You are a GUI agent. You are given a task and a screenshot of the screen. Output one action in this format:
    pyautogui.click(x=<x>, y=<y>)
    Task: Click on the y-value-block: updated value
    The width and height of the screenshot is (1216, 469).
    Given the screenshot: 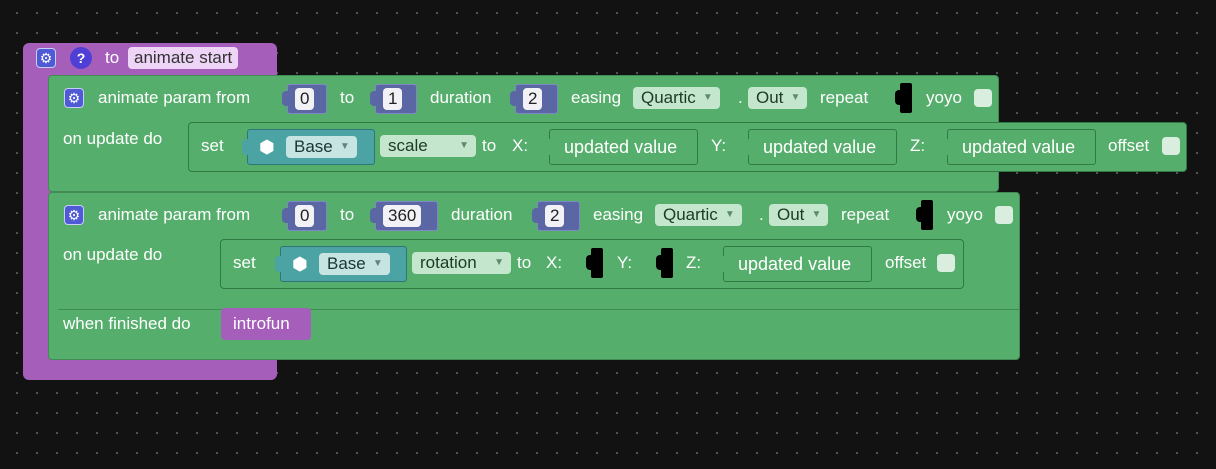 What is the action you would take?
    pyautogui.click(x=820, y=147)
    